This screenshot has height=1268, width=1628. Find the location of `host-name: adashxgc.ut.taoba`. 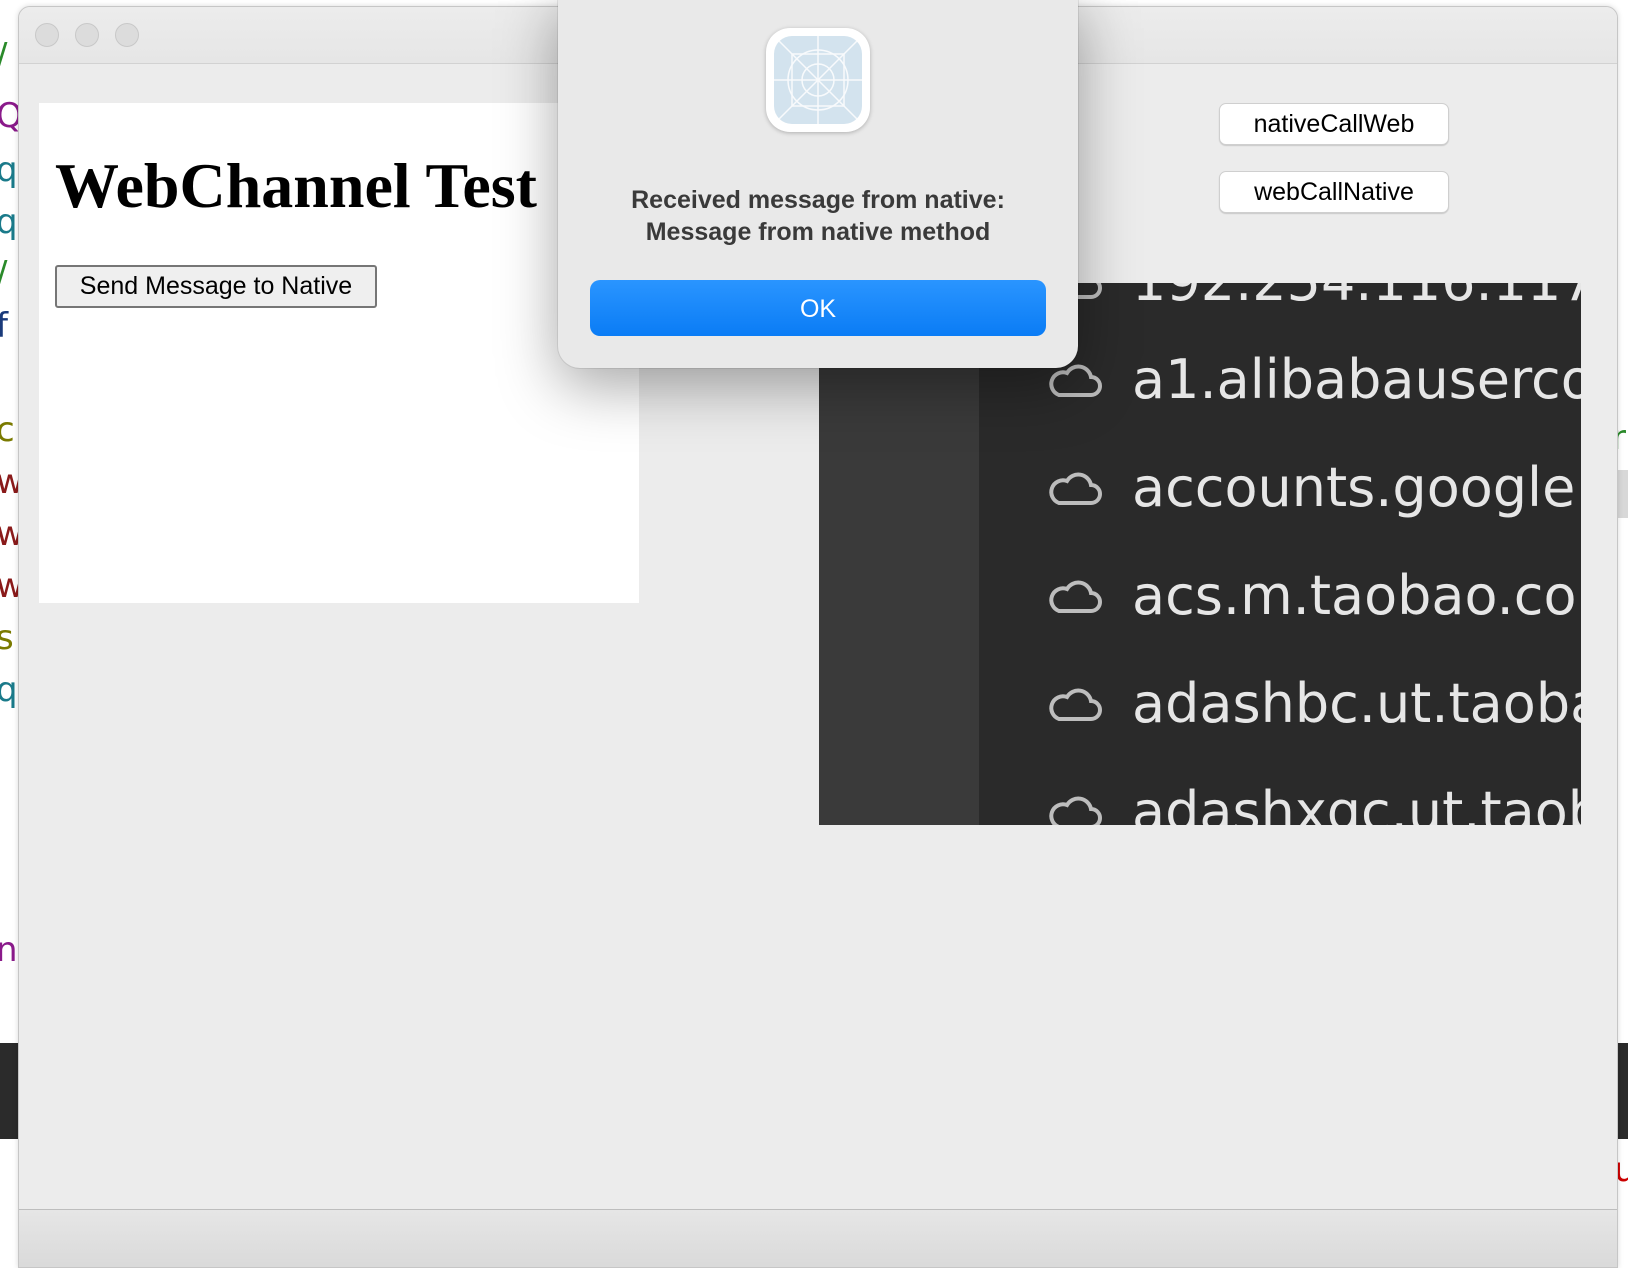

host-name: adashxgc.ut.taoba is located at coordinates (1356, 802).